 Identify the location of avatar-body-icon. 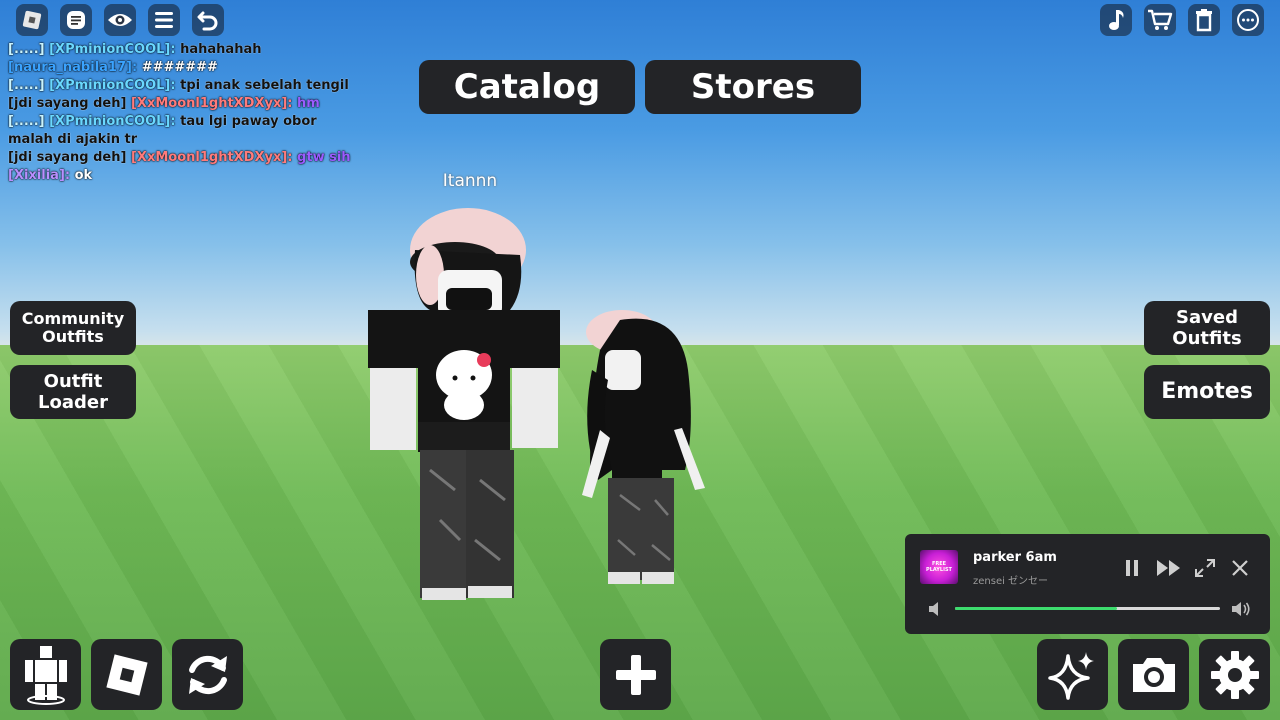
(45, 675).